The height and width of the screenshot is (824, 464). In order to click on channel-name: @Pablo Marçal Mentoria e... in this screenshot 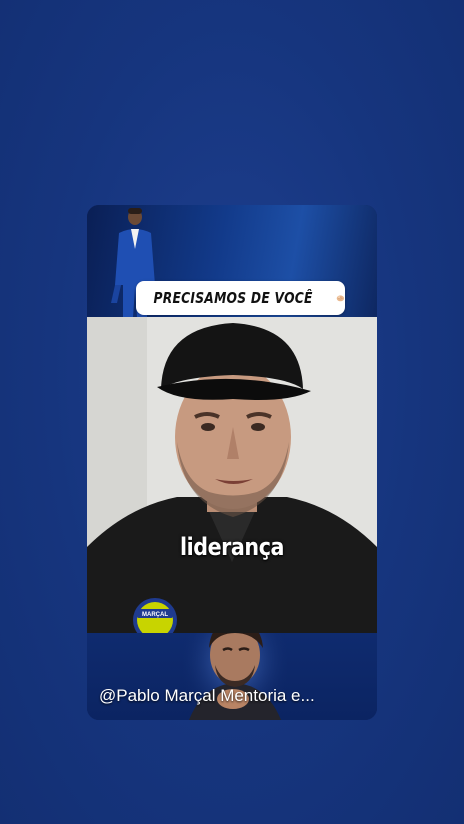, I will do `click(207, 696)`.